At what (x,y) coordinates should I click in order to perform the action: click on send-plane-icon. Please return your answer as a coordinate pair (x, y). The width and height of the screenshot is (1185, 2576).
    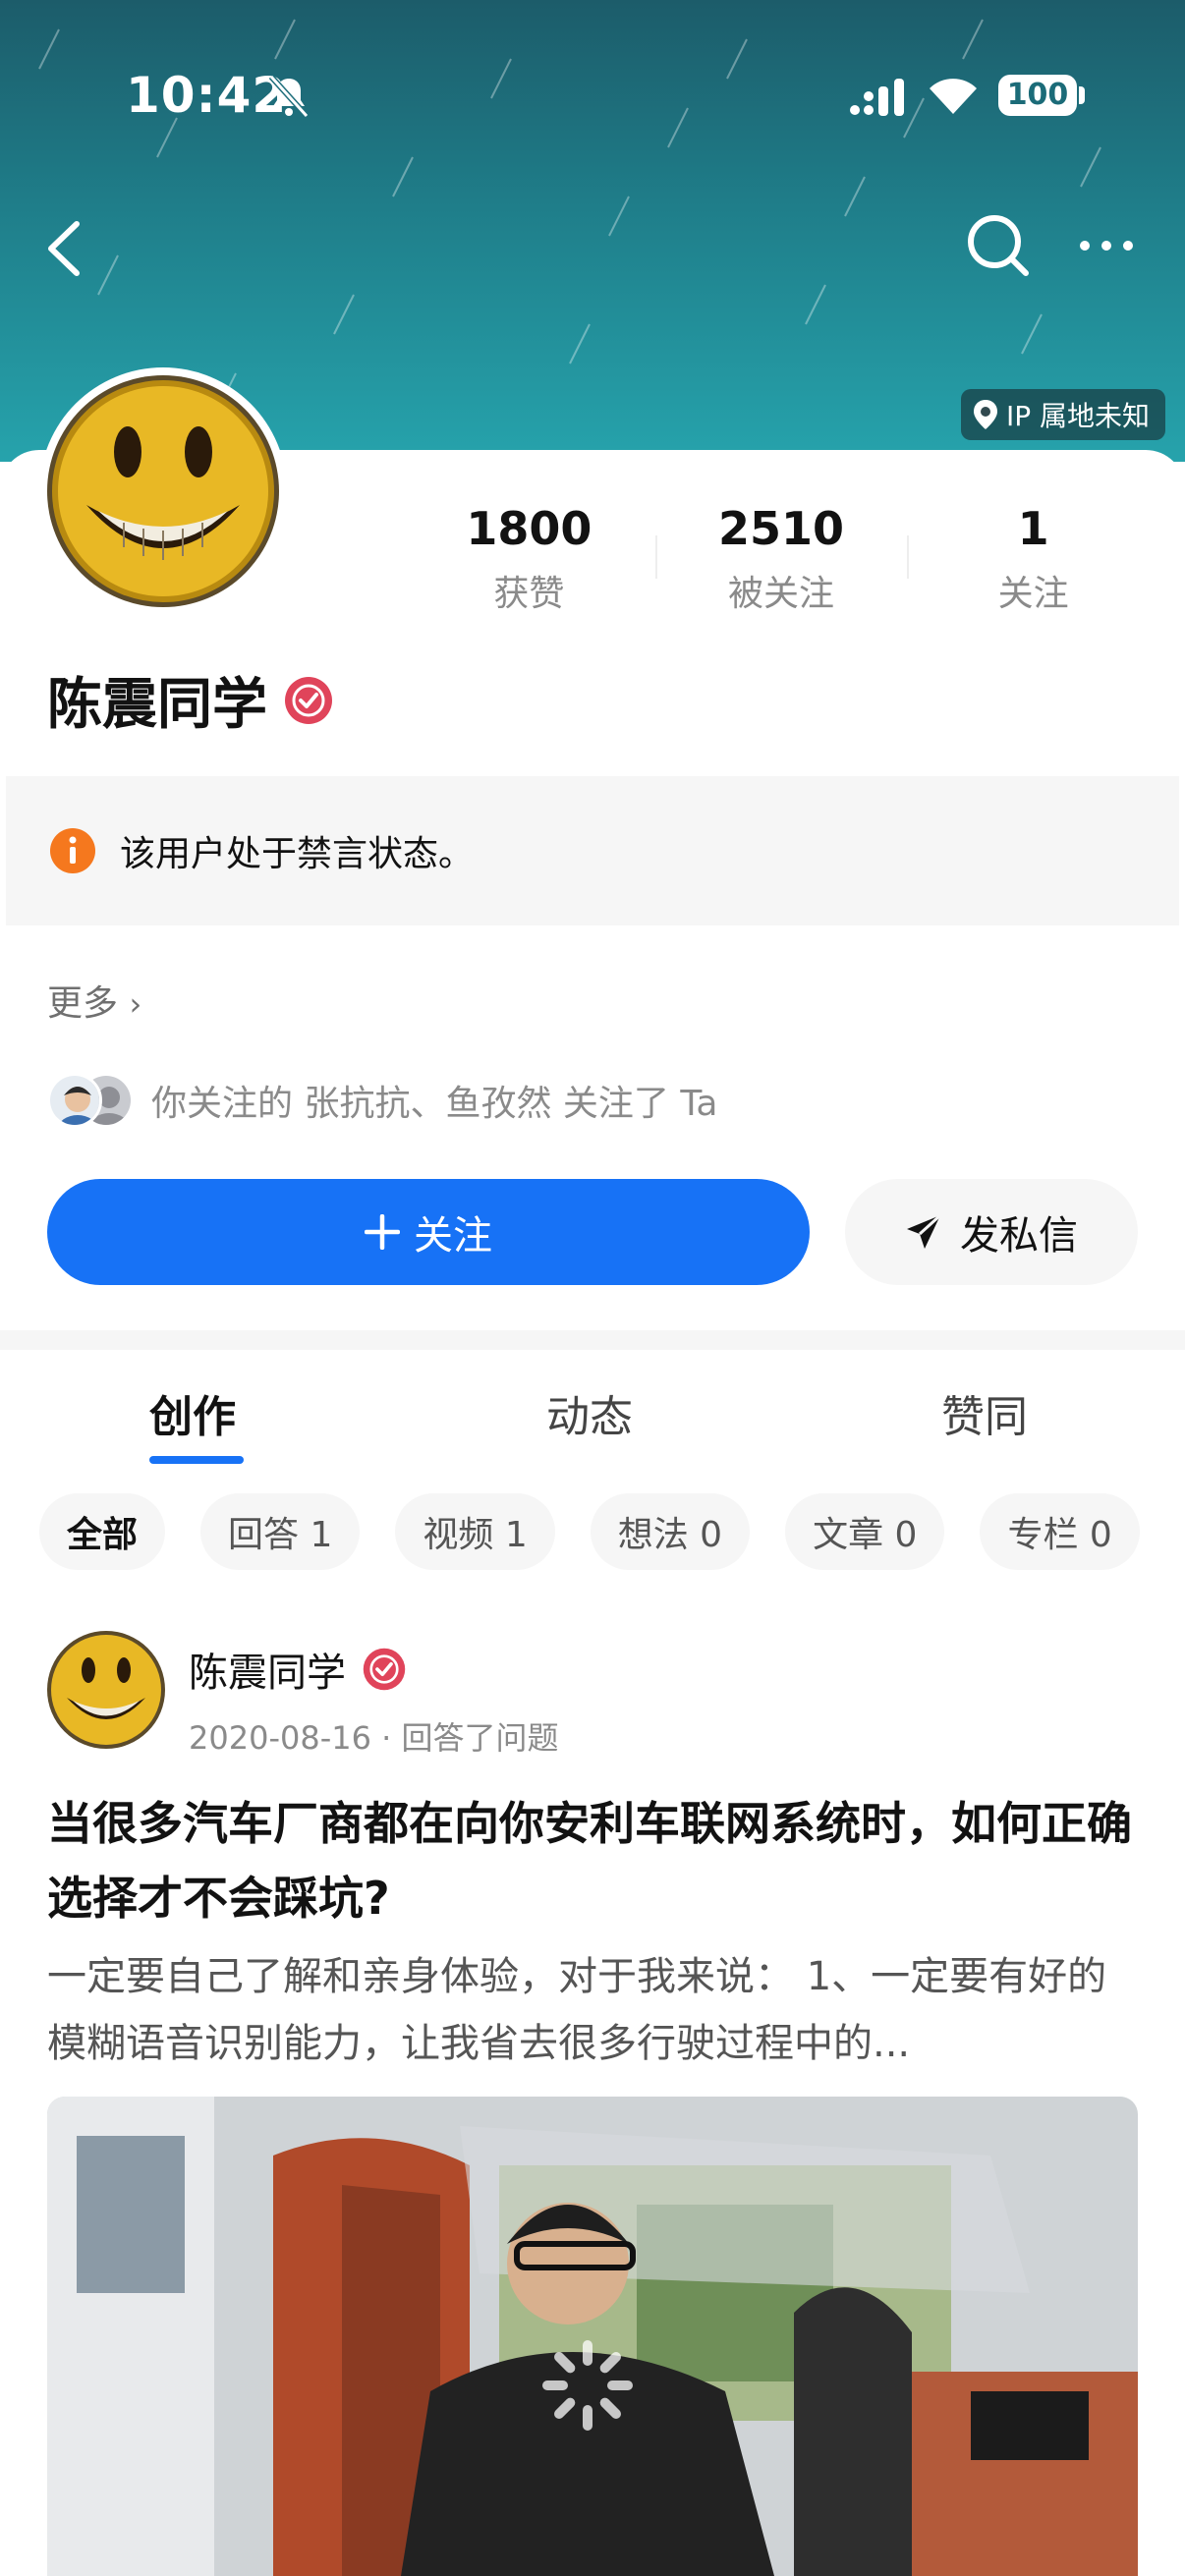
    Looking at the image, I should click on (925, 1231).